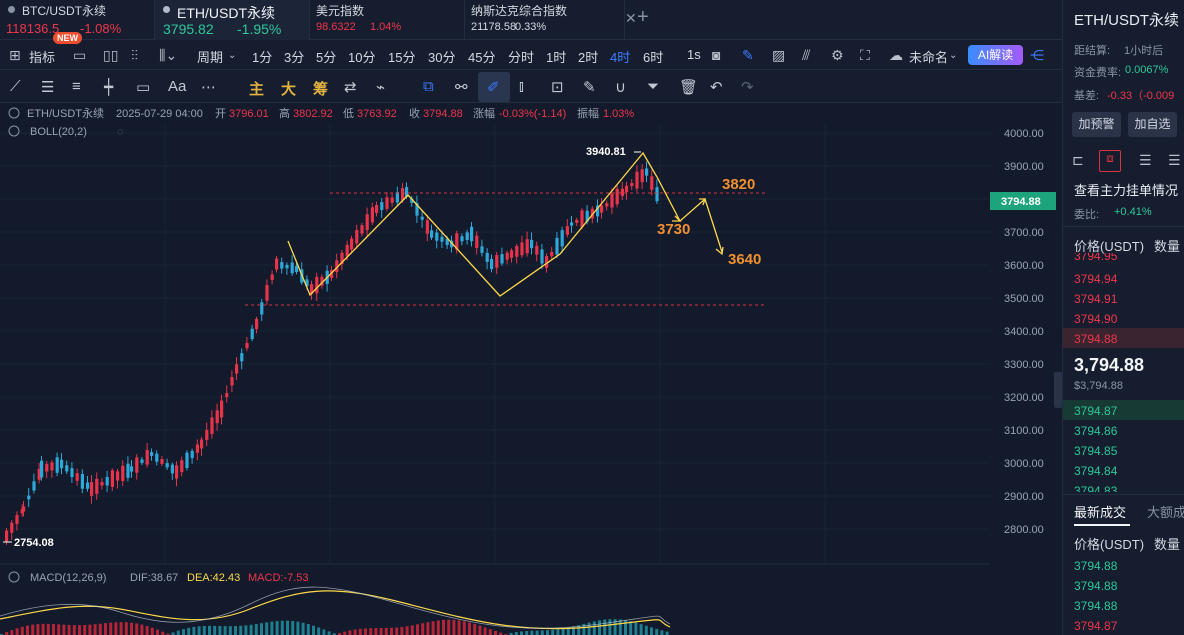 The height and width of the screenshot is (635, 1184). Describe the element at coordinates (361, 56) in the screenshot. I see `interval-10m: 10分` at that location.